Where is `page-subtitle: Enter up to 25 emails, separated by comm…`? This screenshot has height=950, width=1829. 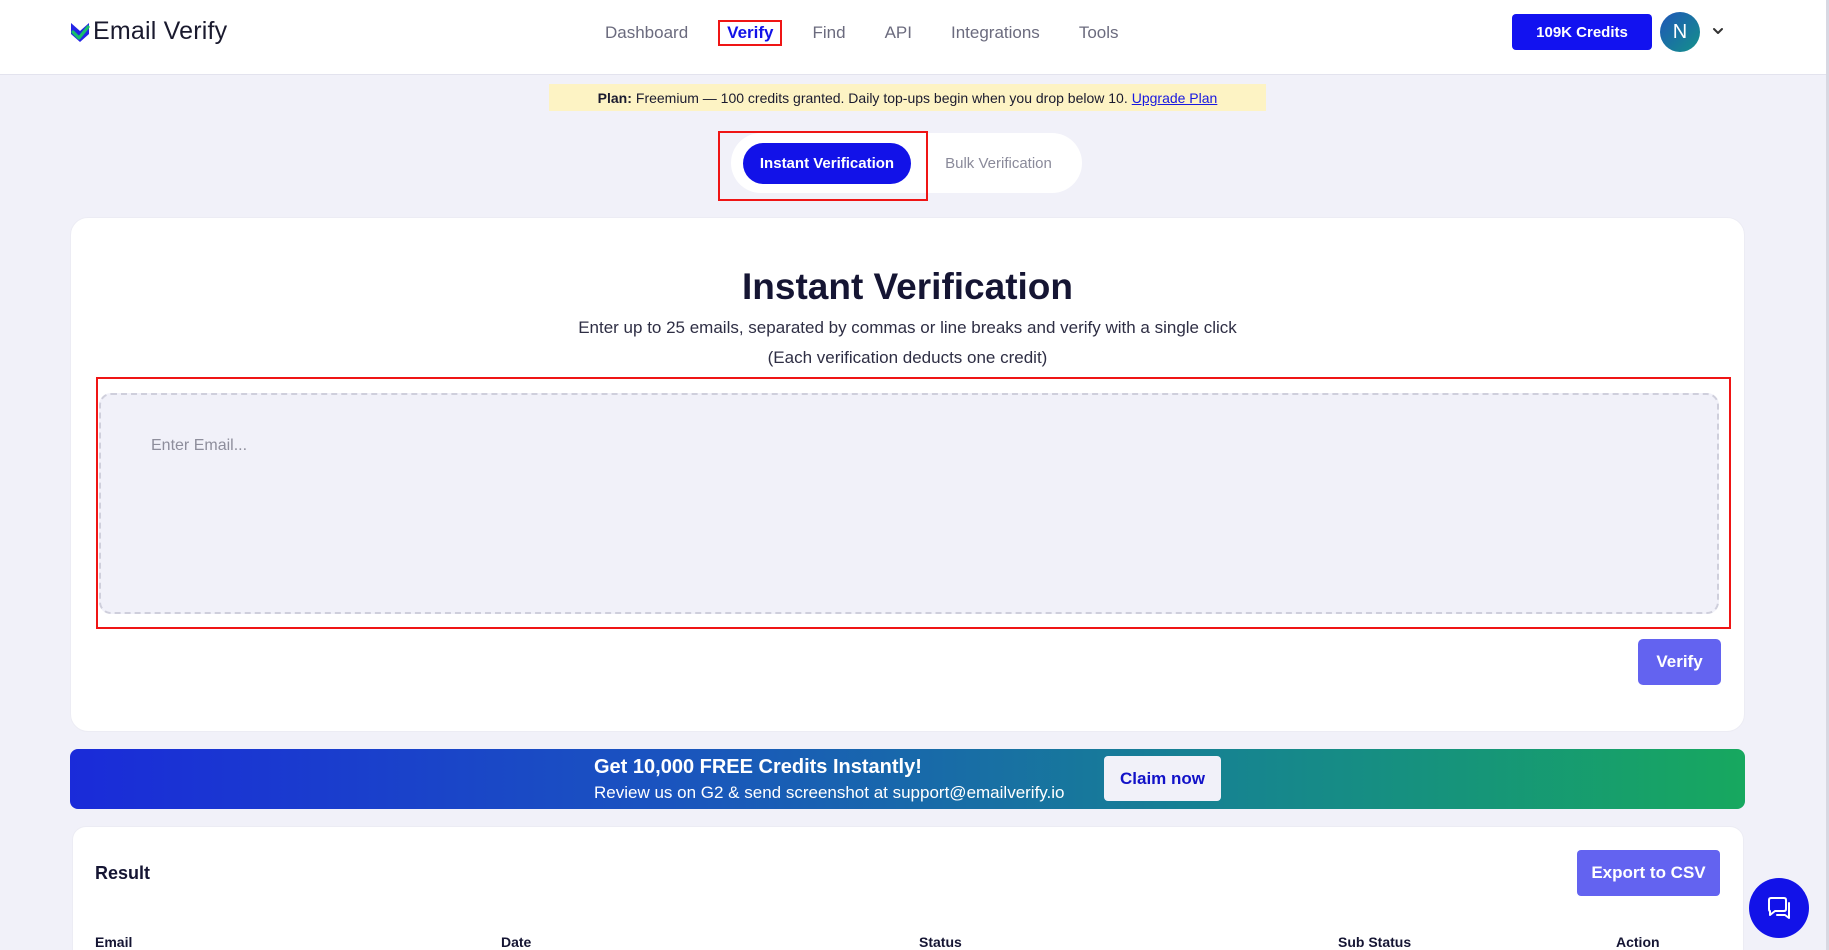
page-subtitle: Enter up to 25 emails, separated by comm… is located at coordinates (907, 327).